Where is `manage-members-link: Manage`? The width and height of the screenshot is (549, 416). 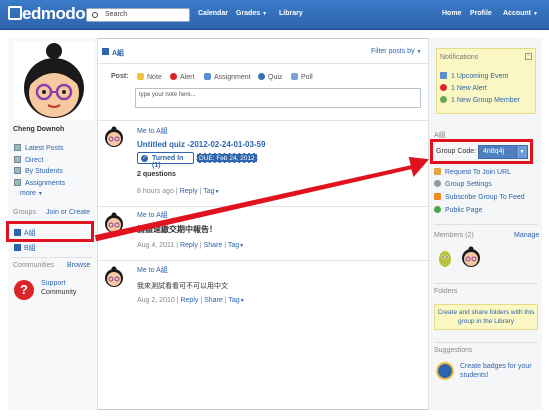 manage-members-link: Manage is located at coordinates (526, 235).